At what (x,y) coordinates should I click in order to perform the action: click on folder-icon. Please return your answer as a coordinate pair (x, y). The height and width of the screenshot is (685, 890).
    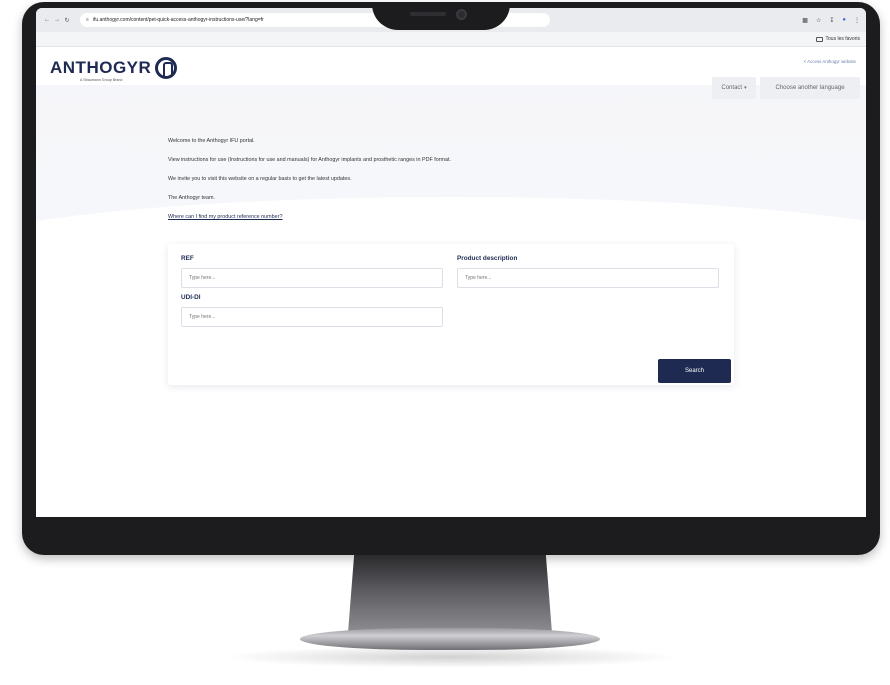
    Looking at the image, I should click on (819, 39).